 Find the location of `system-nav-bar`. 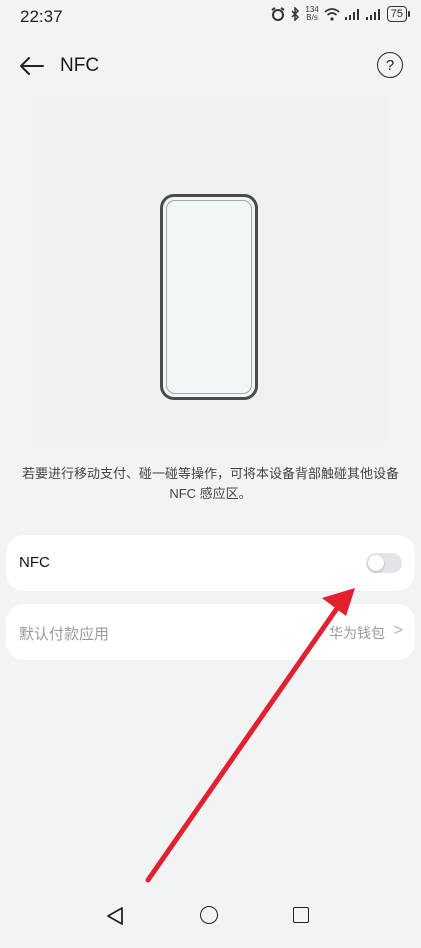

system-nav-bar is located at coordinates (210, 920).